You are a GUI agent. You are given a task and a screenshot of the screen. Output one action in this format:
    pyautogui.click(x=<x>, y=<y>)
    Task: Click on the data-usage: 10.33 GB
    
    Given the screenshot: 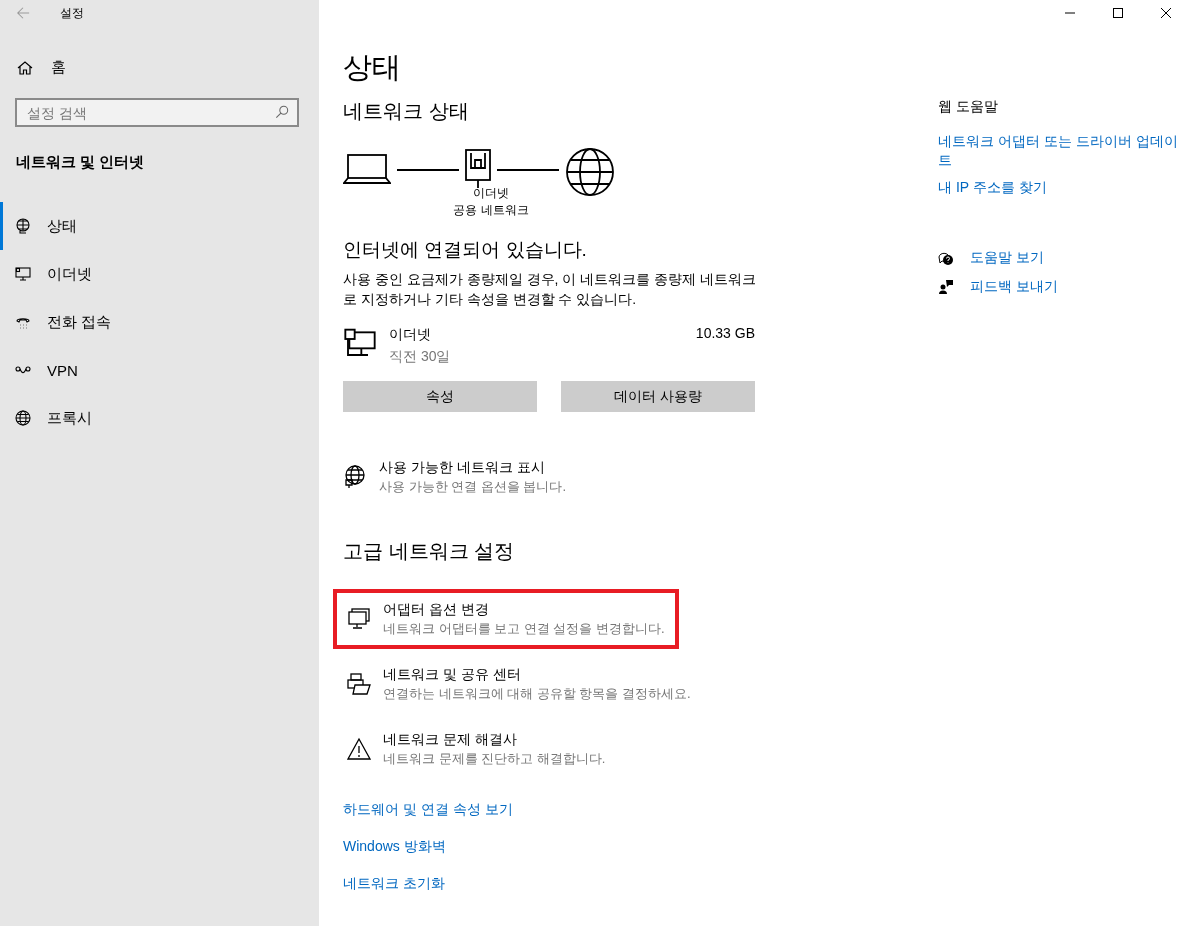 What is the action you would take?
    pyautogui.click(x=725, y=333)
    